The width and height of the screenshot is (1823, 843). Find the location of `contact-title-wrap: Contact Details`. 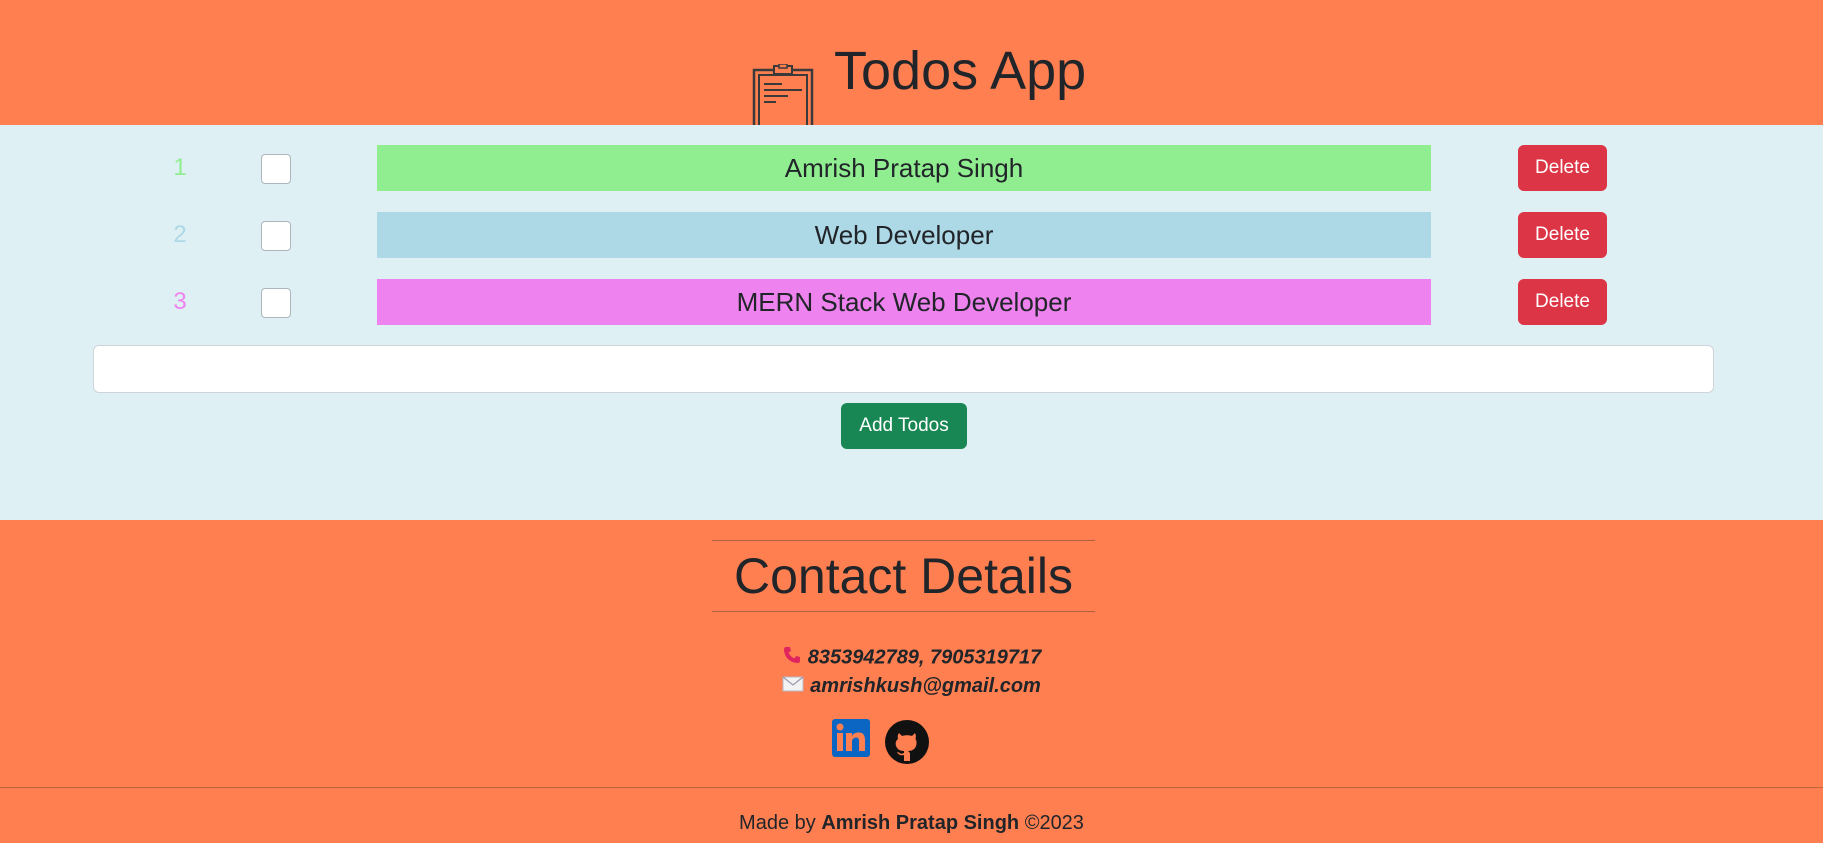

contact-title-wrap: Contact Details is located at coordinates (903, 576).